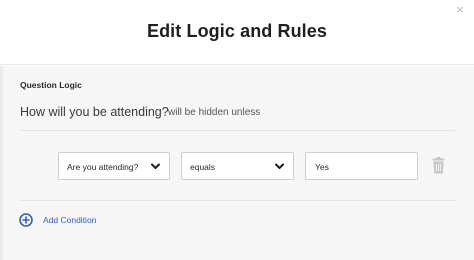 This screenshot has width=474, height=260. Describe the element at coordinates (438, 165) in the screenshot. I see `trash-icon` at that location.